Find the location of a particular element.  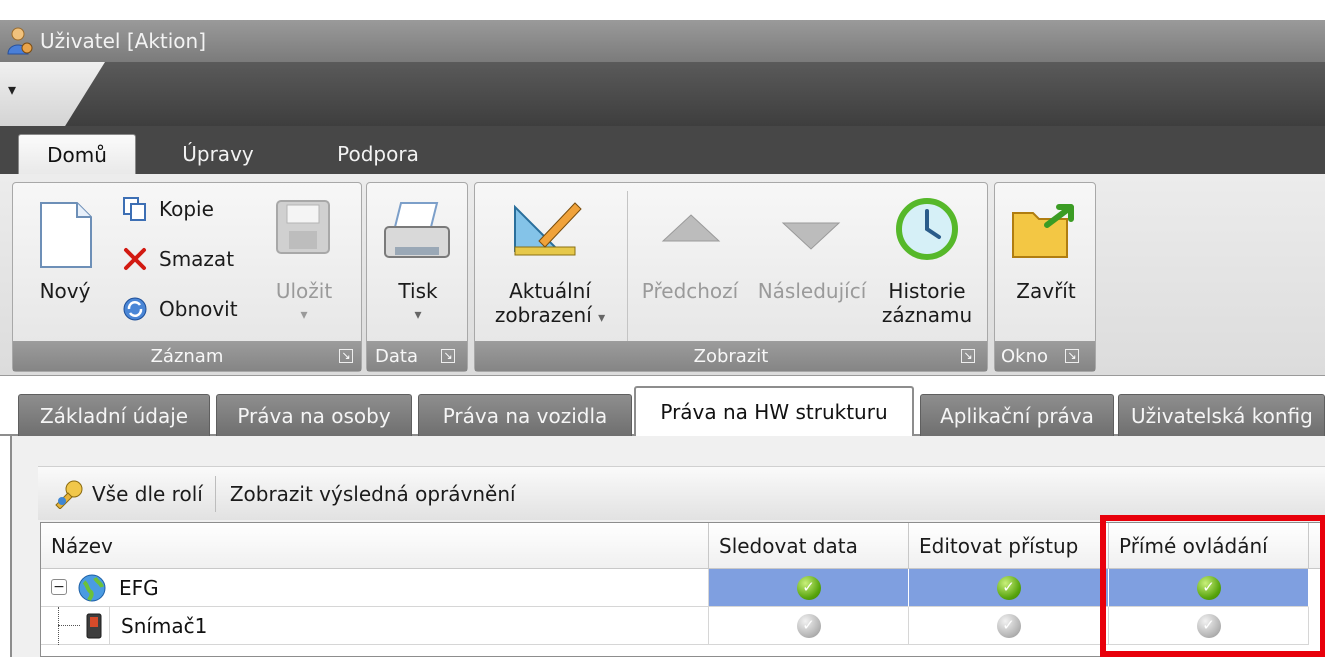

ribbon-tabs: Domů Úpravy Podpora is located at coordinates (662, 150).